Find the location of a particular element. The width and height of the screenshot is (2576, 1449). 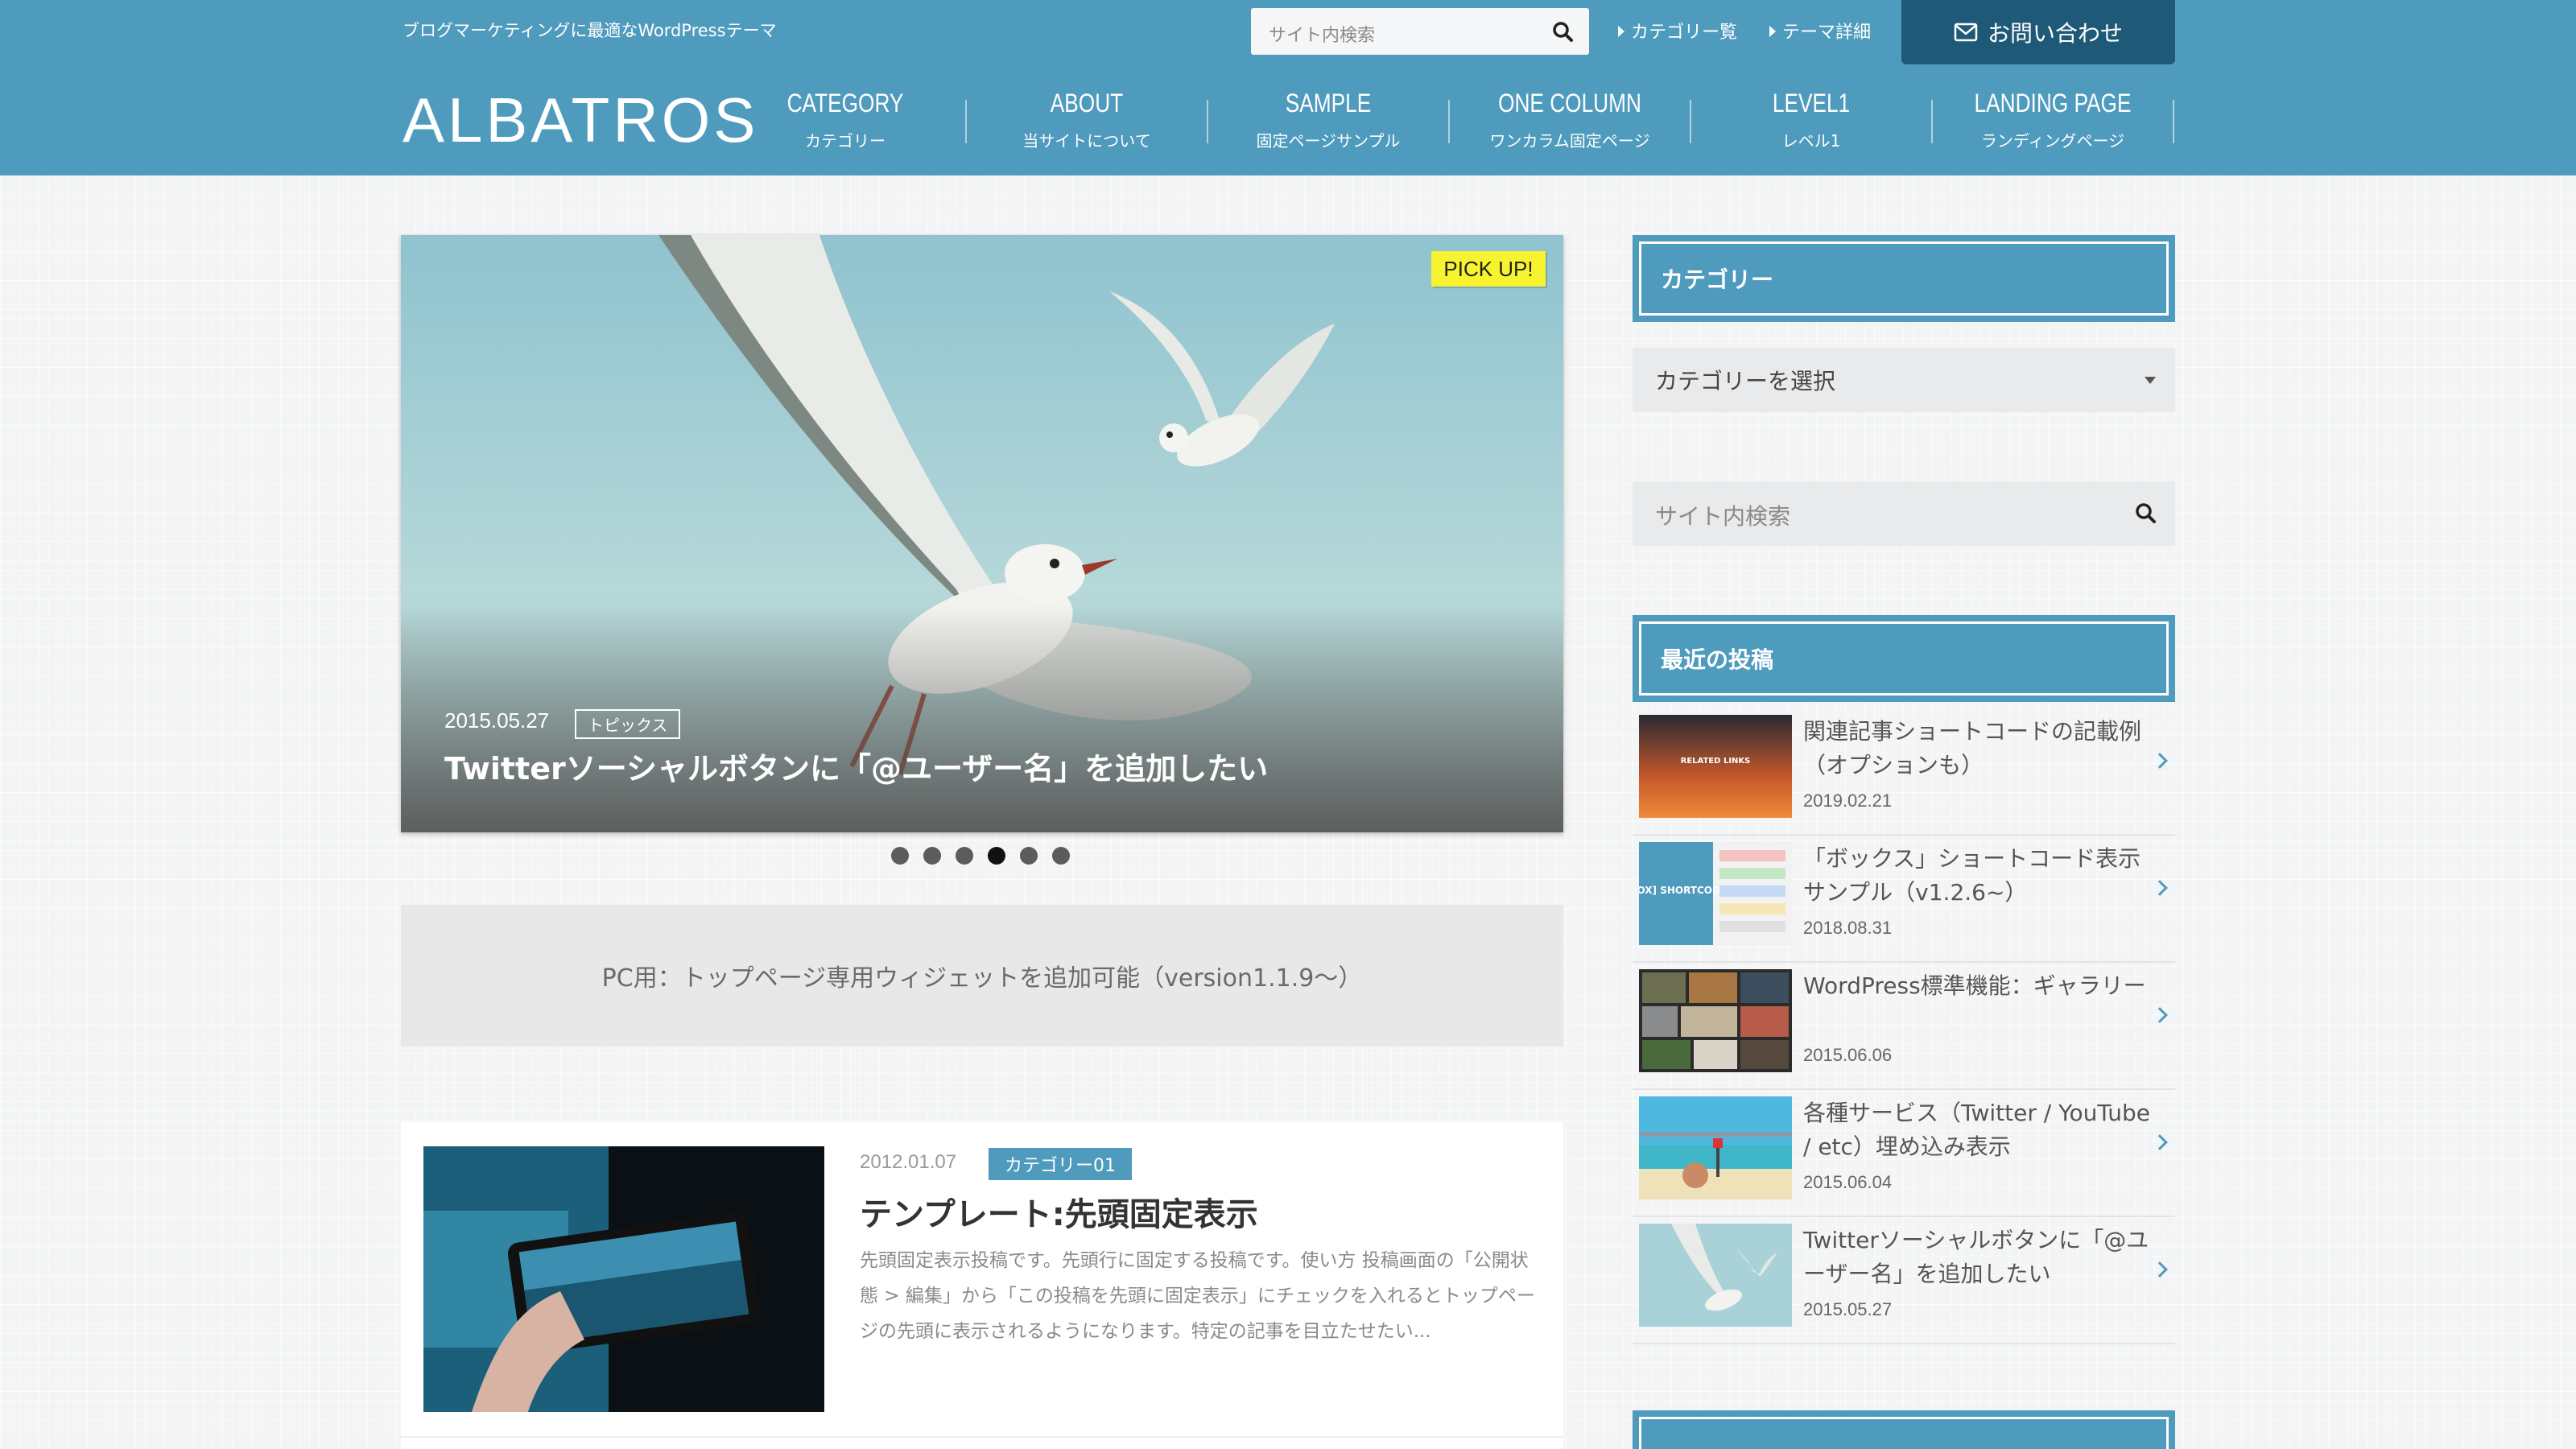

category-select-value: カテゴリーを選択 is located at coordinates (1745, 381).